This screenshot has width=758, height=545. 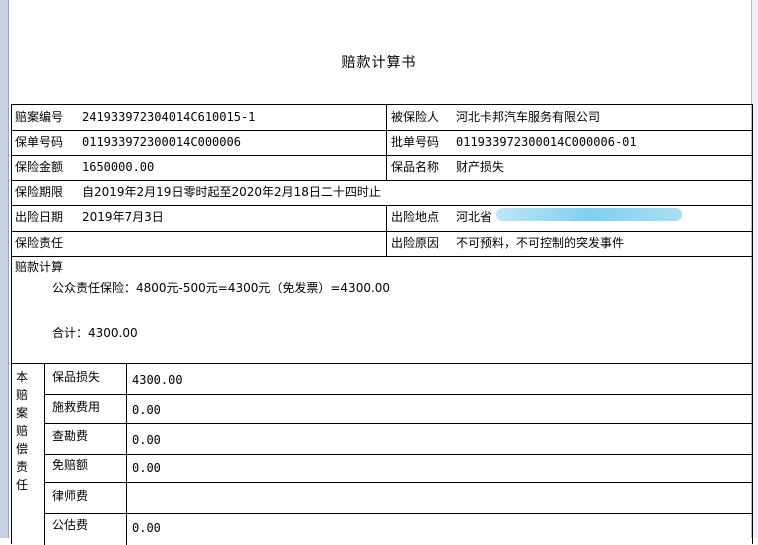 I want to click on endorse-no-label: 批单号码, so click(x=415, y=142).